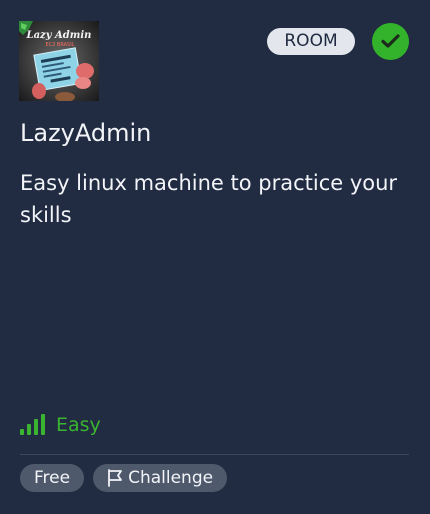 The height and width of the screenshot is (514, 430). I want to click on tag-label: Challenge, so click(171, 478).